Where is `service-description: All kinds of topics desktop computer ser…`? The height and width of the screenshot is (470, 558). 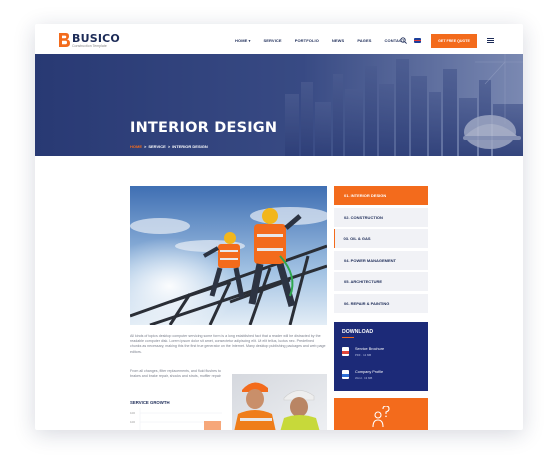 service-description: All kinds of topics desktop computer ser… is located at coordinates (228, 344).